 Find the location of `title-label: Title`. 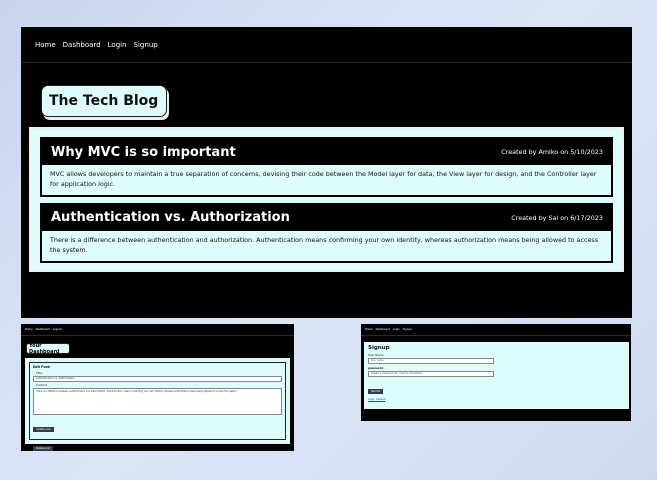

title-label: Title is located at coordinates (39, 373).